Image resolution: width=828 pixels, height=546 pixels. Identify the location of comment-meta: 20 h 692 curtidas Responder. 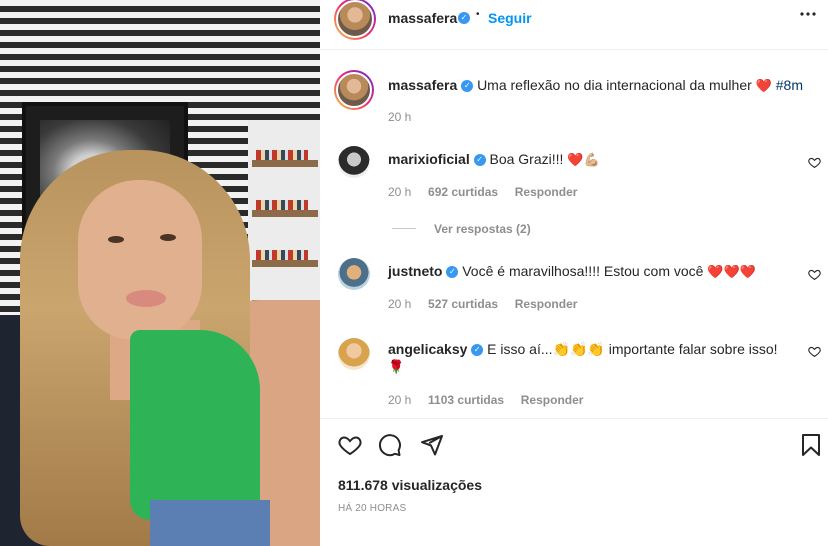
(482, 192).